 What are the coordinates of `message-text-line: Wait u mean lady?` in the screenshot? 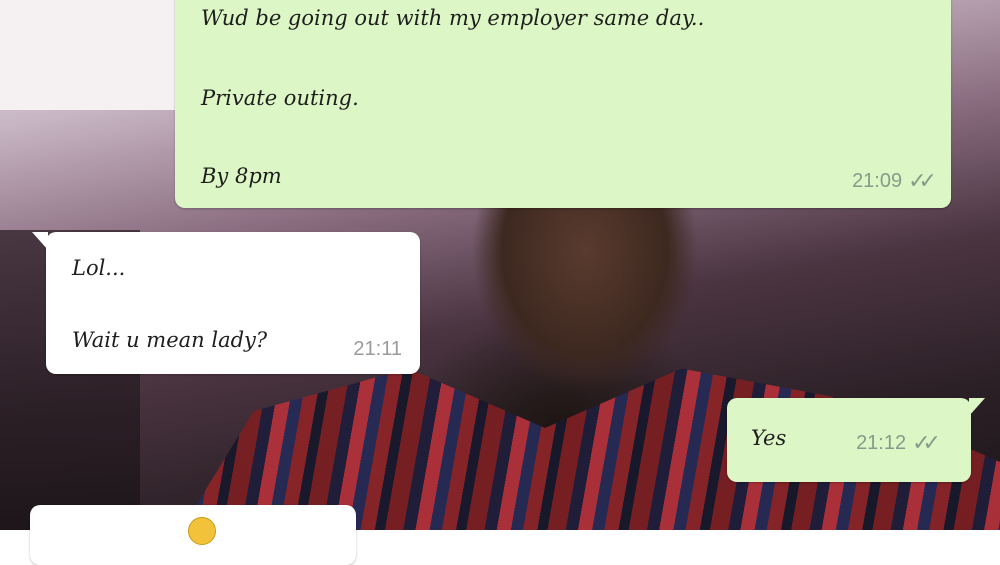 It's located at (170, 340).